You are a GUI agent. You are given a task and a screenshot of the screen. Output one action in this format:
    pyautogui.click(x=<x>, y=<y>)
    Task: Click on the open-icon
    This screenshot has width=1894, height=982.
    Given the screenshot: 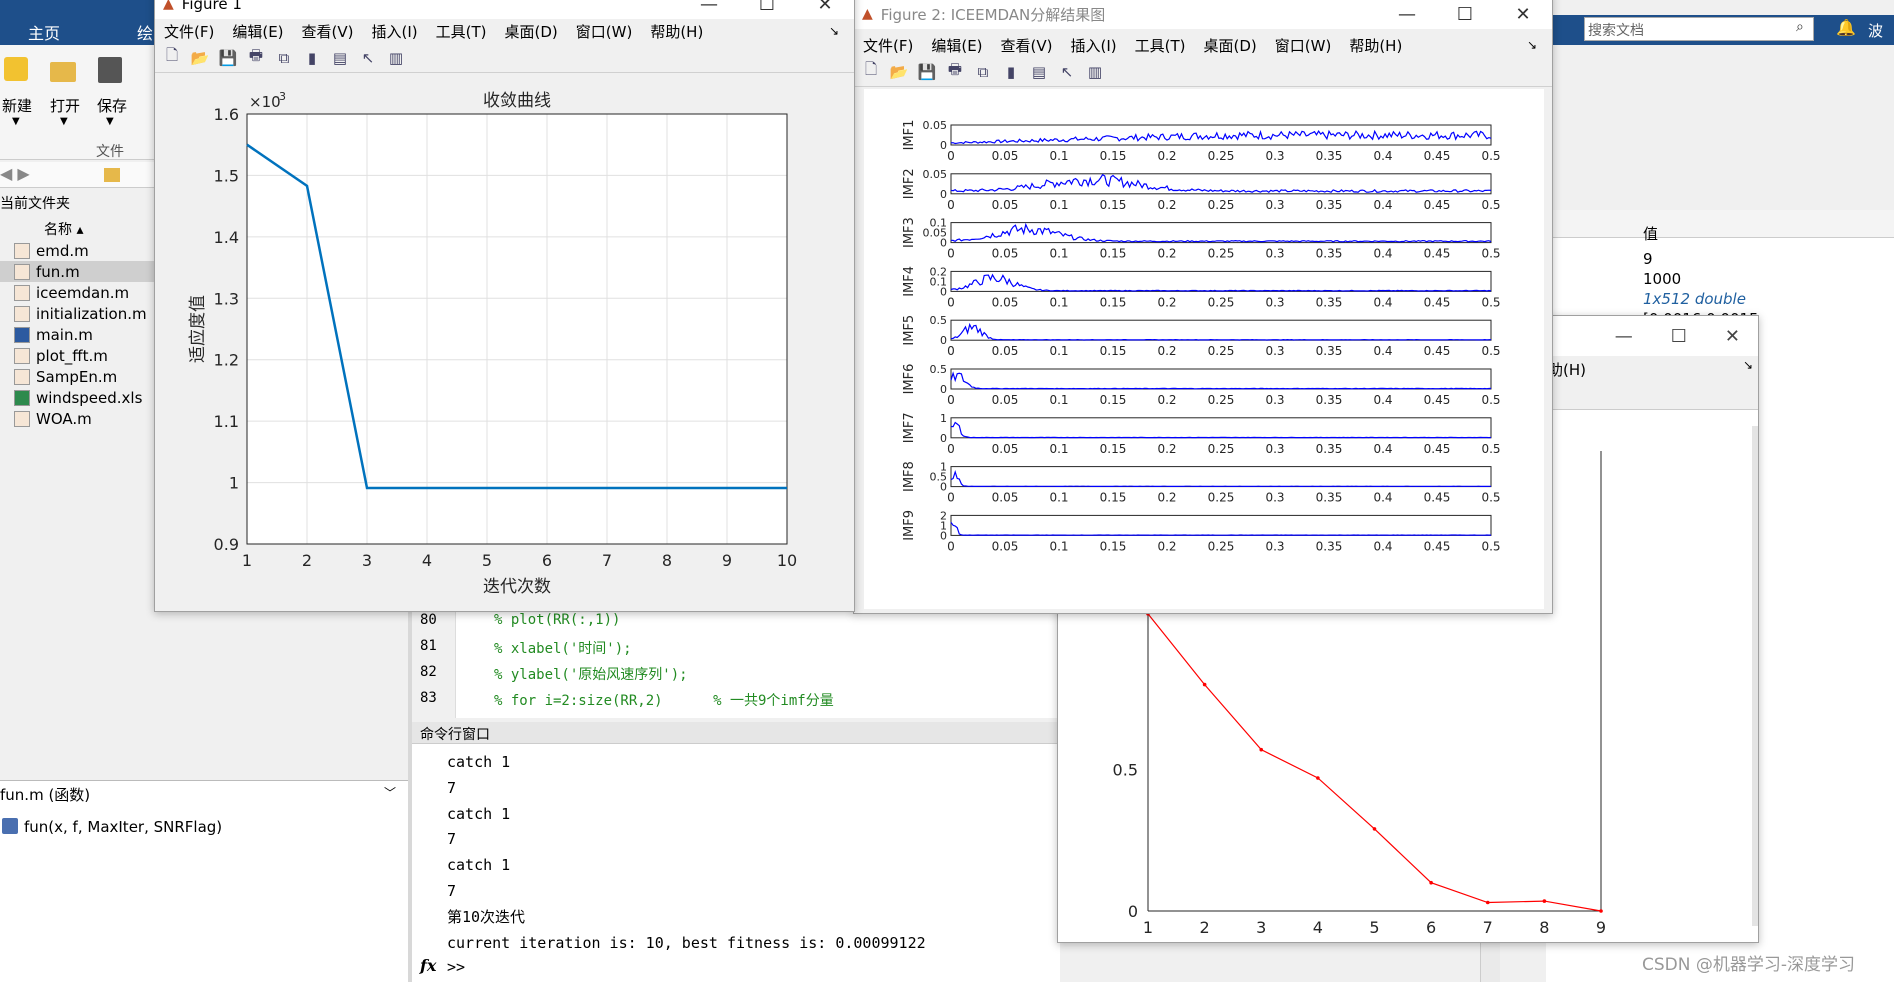 What is the action you would take?
    pyautogui.click(x=63, y=72)
    